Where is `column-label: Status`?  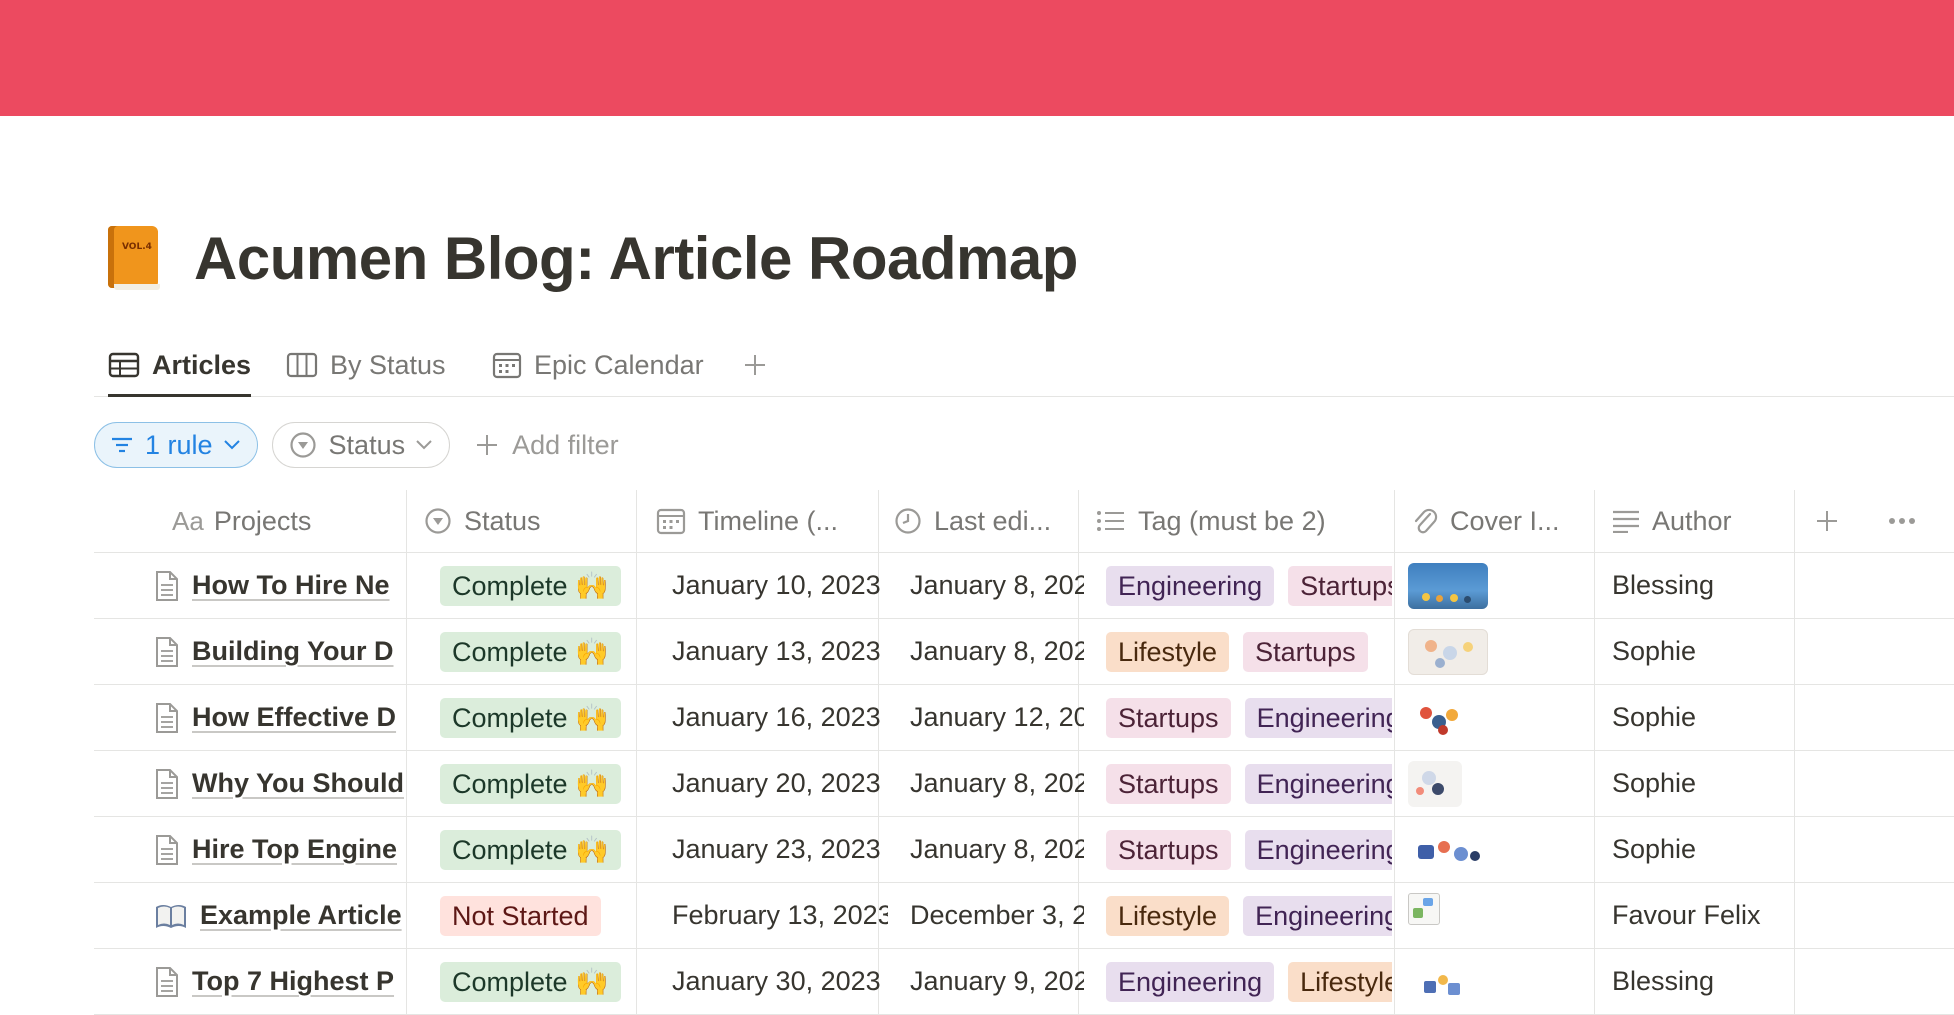
column-label: Status is located at coordinates (502, 520).